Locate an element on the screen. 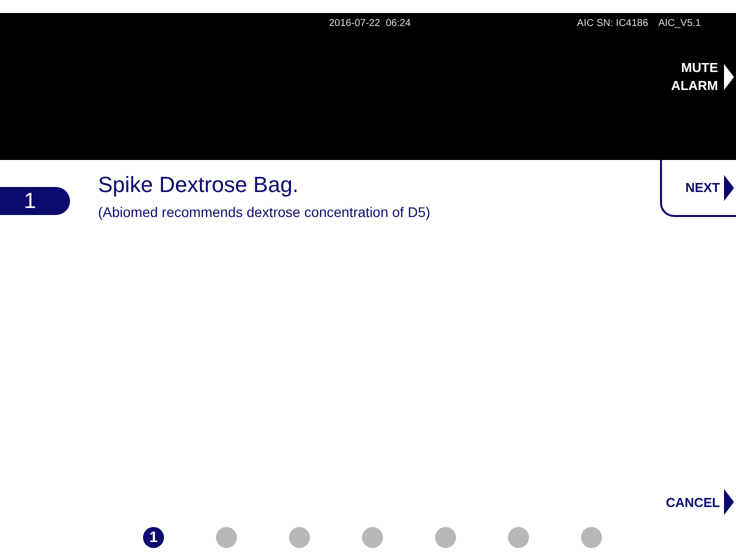 The height and width of the screenshot is (552, 736). next-button: NEXT is located at coordinates (698, 188).